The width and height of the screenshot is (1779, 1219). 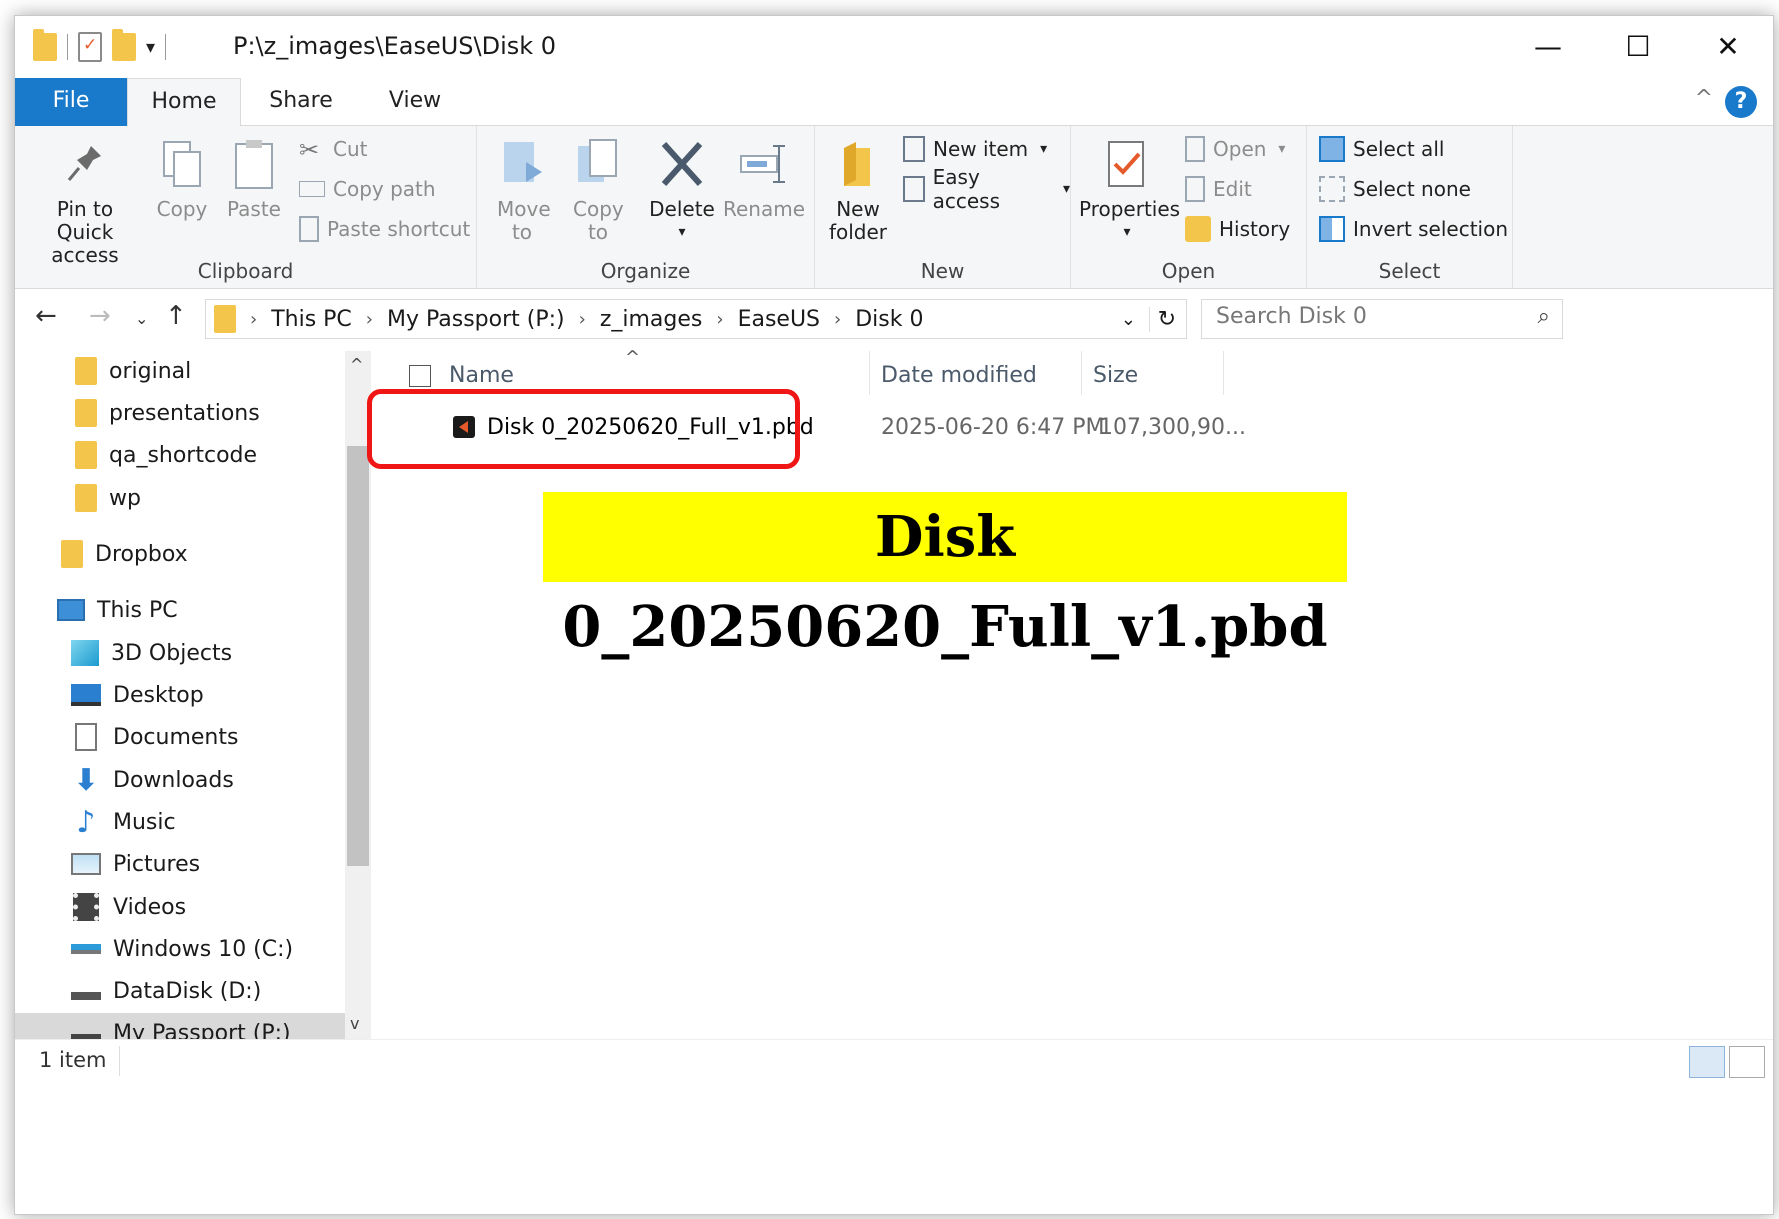 I want to click on cut-button: ✂ Cut, so click(x=333, y=149).